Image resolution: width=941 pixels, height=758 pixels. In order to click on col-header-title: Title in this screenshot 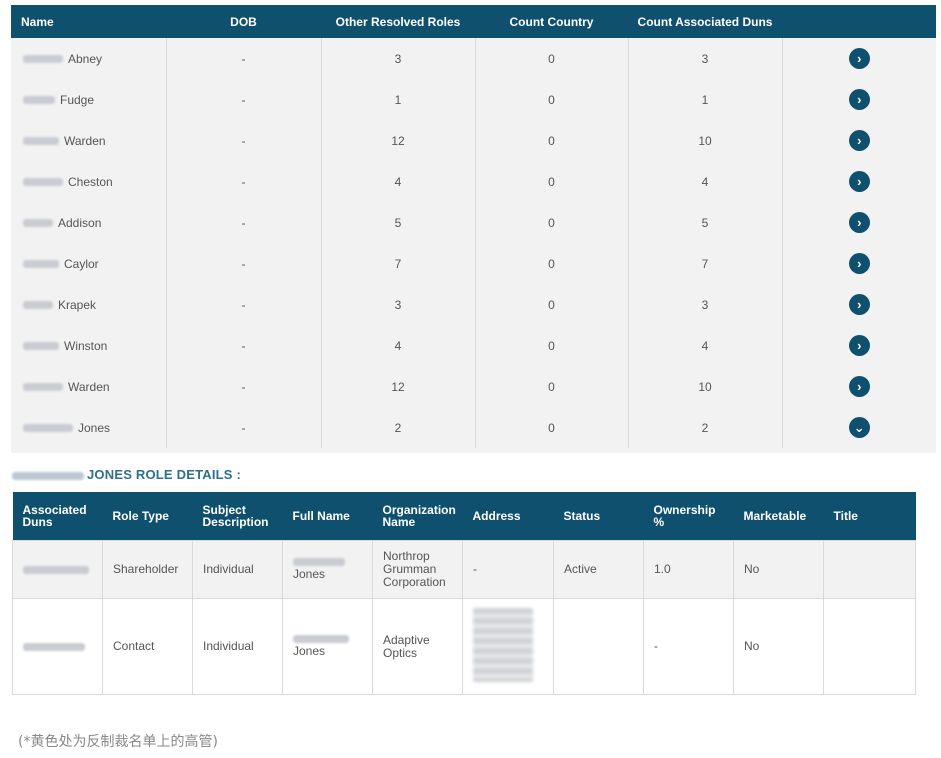, I will do `click(869, 516)`.